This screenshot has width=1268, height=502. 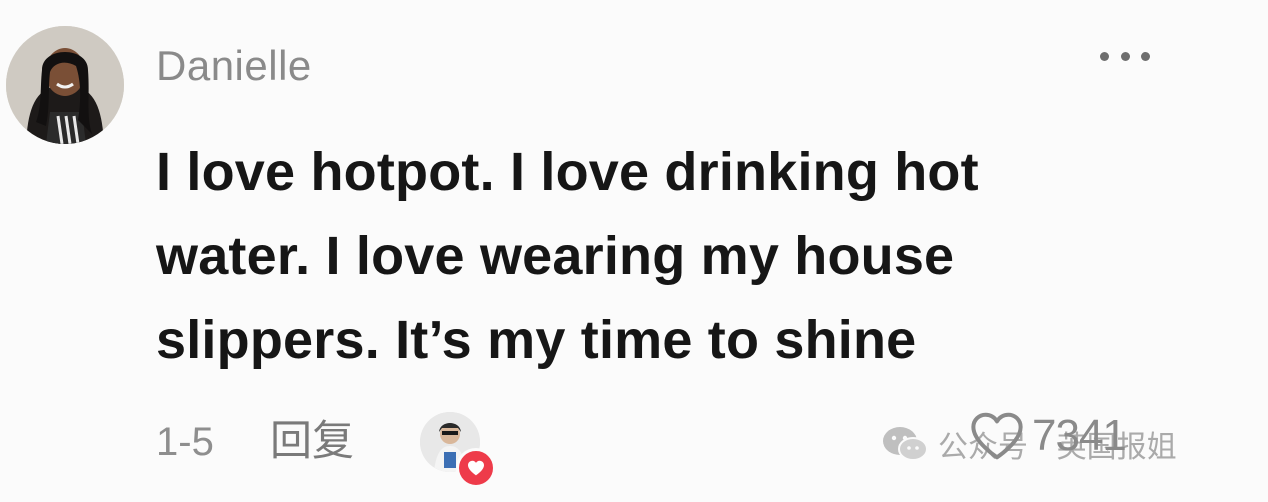 What do you see at coordinates (1125, 56) in the screenshot?
I see `more-horizontal-icon` at bounding box center [1125, 56].